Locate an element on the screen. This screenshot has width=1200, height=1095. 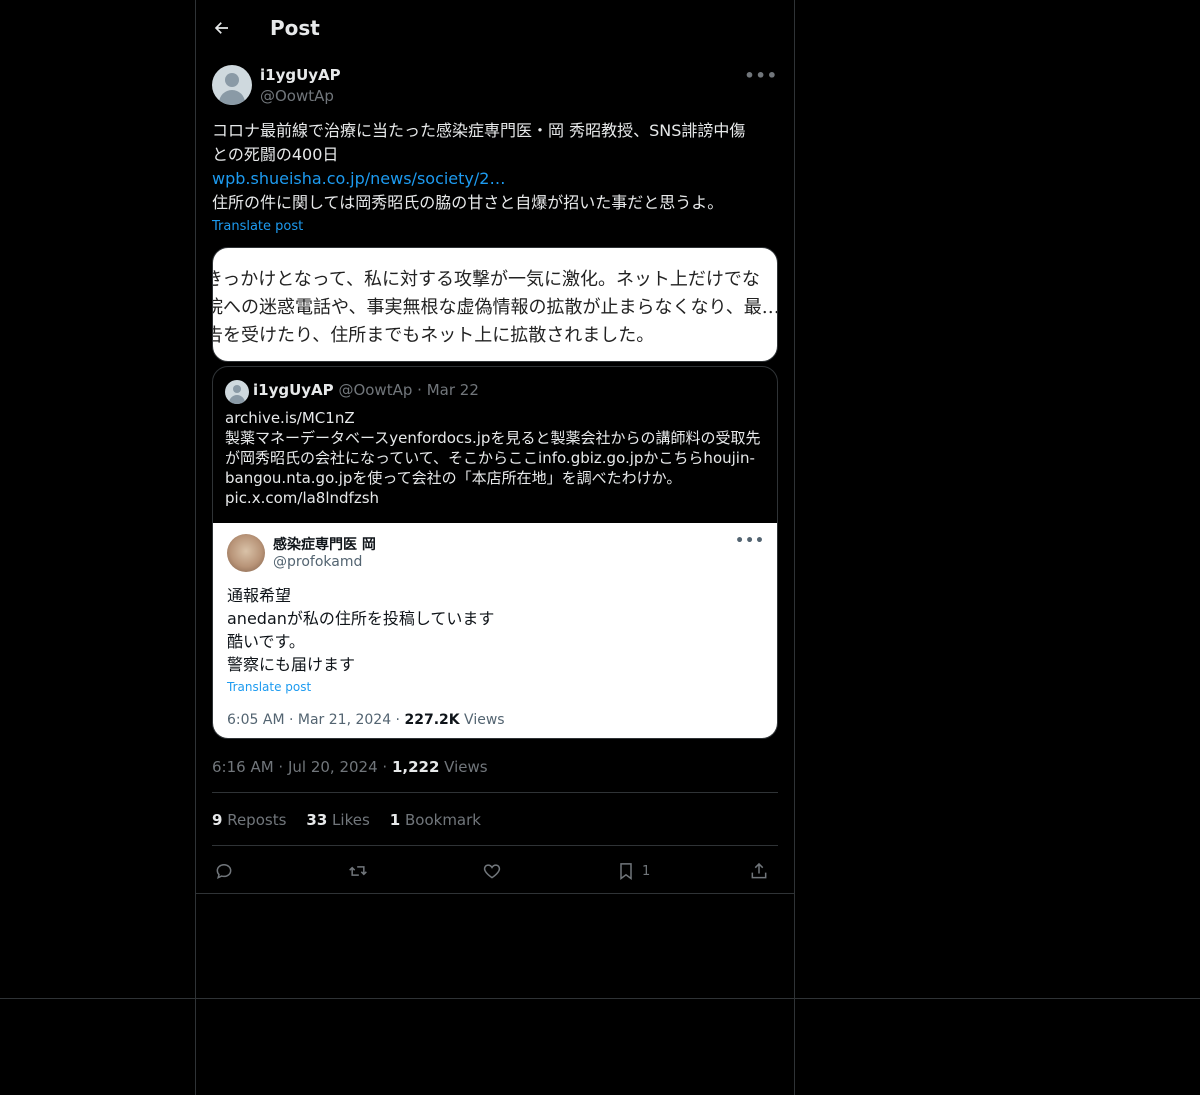
horizontal-divider is located at coordinates (600, 998).